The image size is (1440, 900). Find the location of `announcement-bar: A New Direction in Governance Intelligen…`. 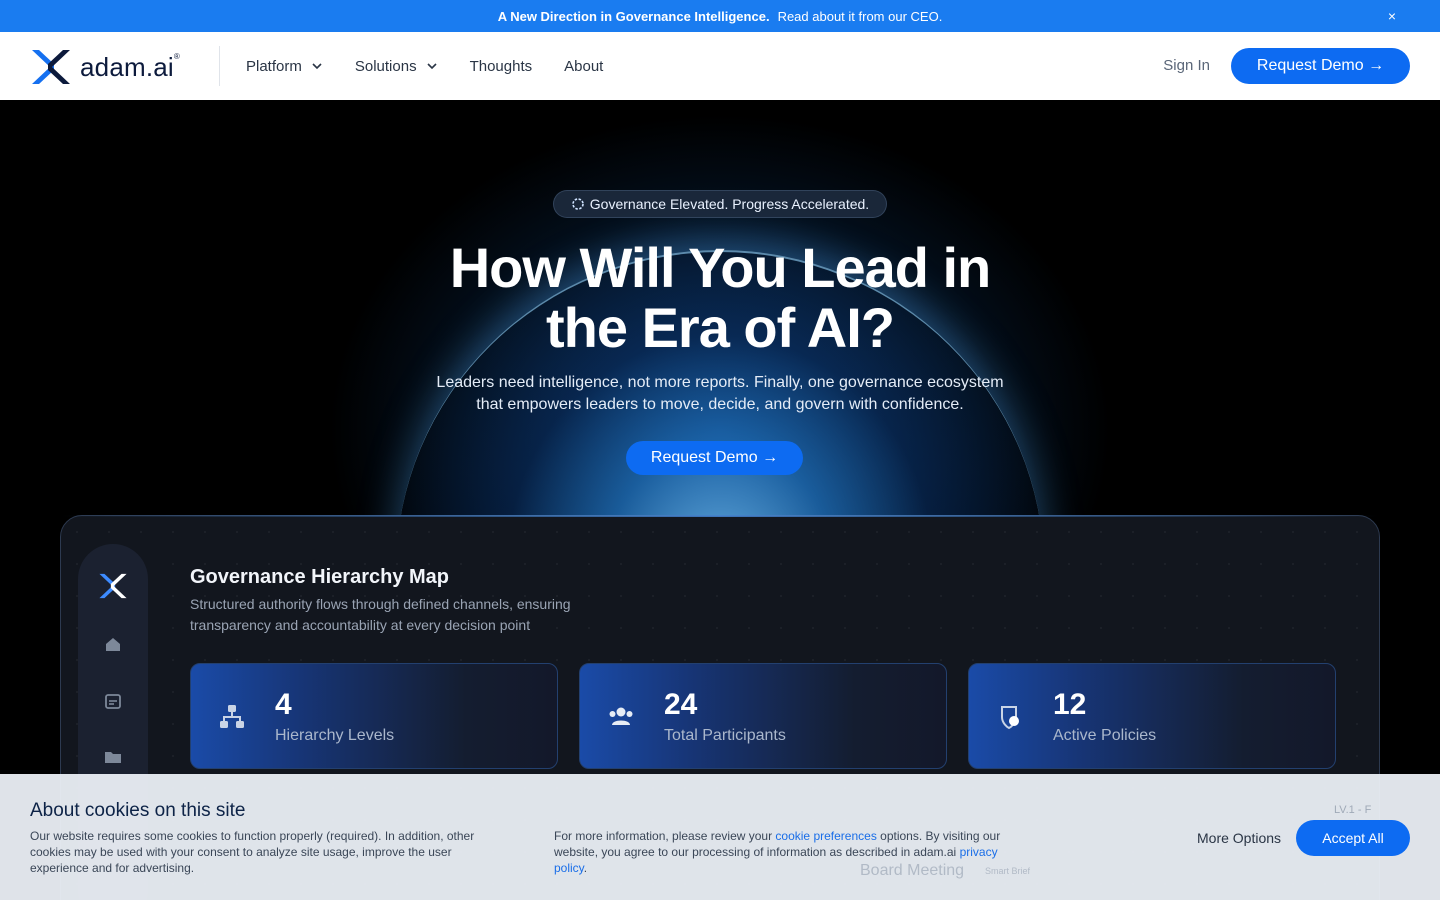

announcement-bar: A New Direction in Governance Intelligen… is located at coordinates (720, 16).